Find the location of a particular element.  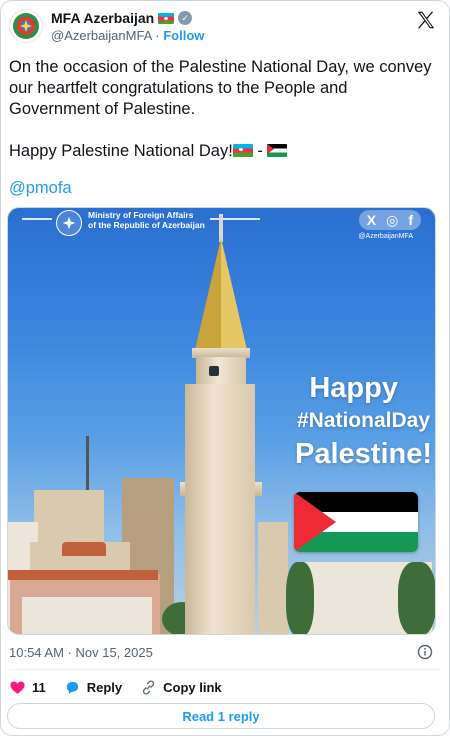

action-bar: 11 Reply Copy link is located at coordinates (124, 687).